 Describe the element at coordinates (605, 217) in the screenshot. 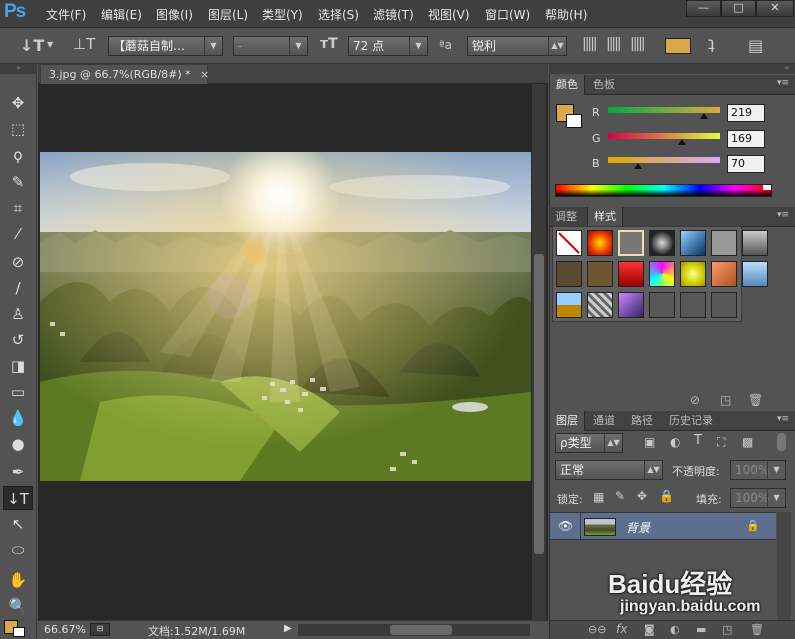

I see `tab-styles: 样式` at that location.